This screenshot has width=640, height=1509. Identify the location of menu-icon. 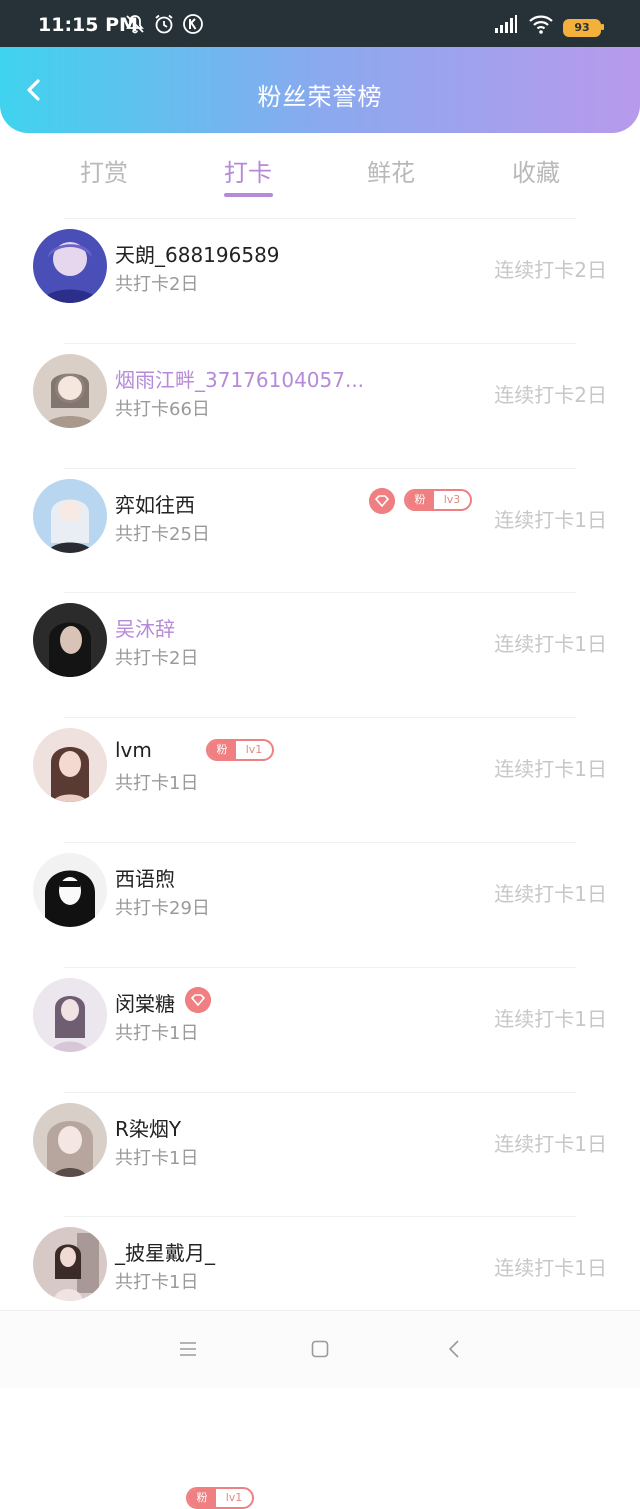
(188, 1349).